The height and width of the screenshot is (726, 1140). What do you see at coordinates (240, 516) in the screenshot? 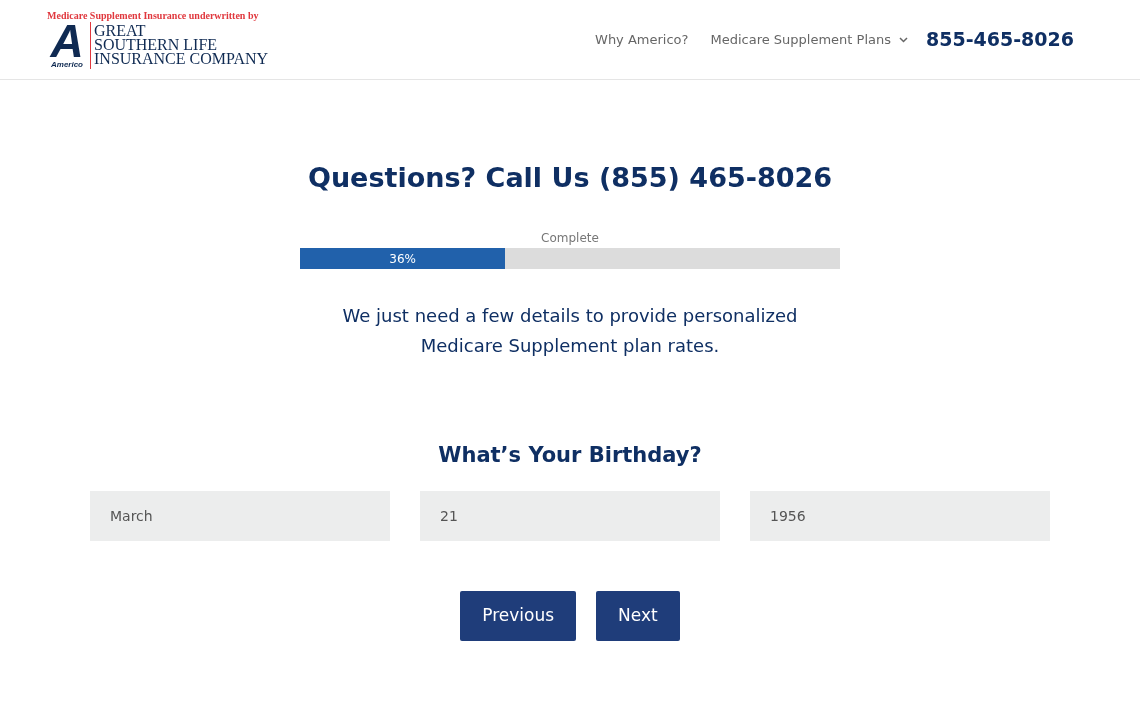
I see `input-field: March` at bounding box center [240, 516].